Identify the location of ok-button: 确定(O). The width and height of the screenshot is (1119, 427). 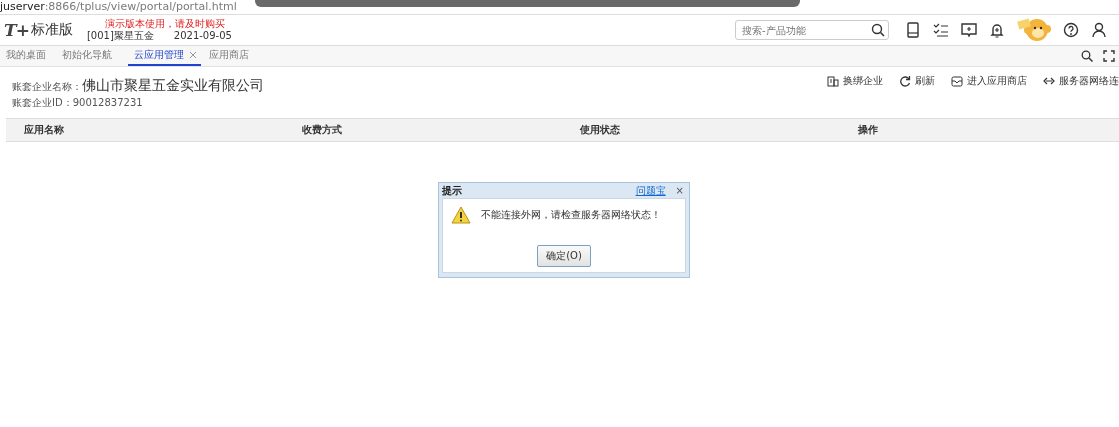
(564, 256).